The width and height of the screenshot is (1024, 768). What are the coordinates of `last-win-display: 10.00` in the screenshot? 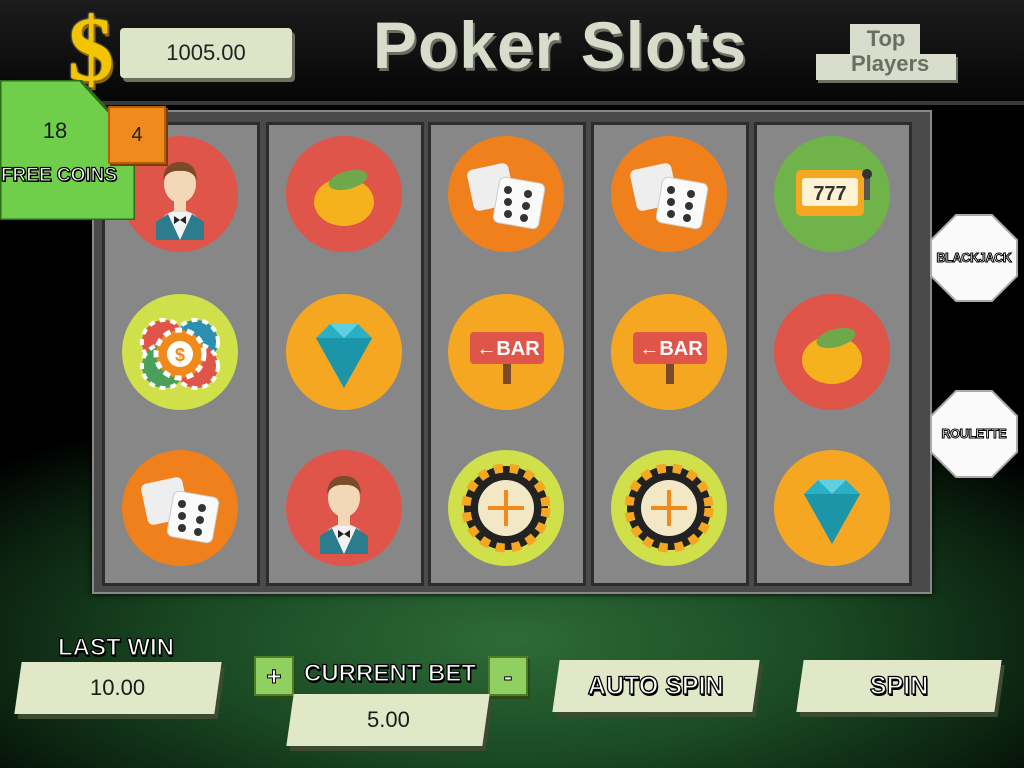 It's located at (118, 688).